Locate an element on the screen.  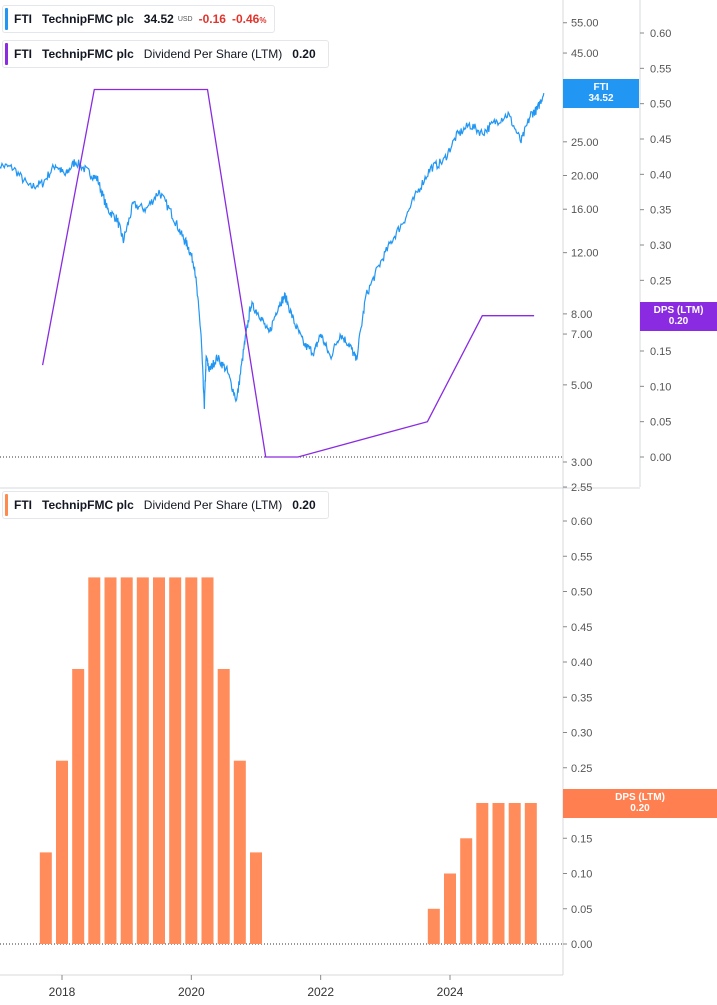
dps-tick-label: 0.15 is located at coordinates (660, 352).